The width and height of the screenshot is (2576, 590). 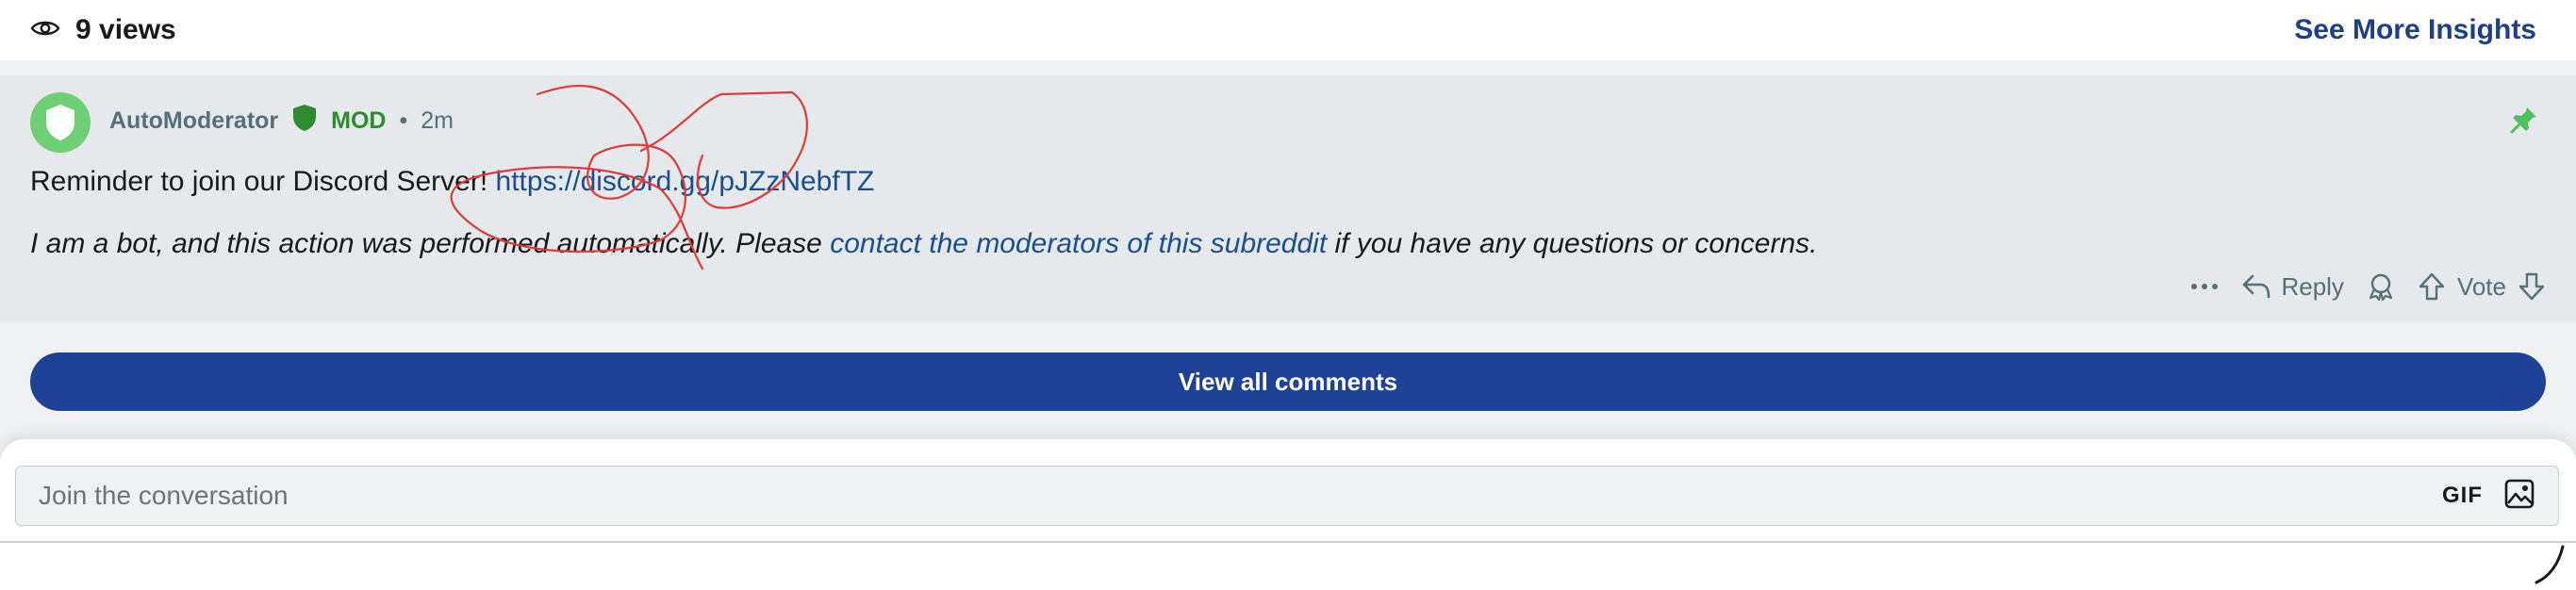 I want to click on award-icon, so click(x=2381, y=287).